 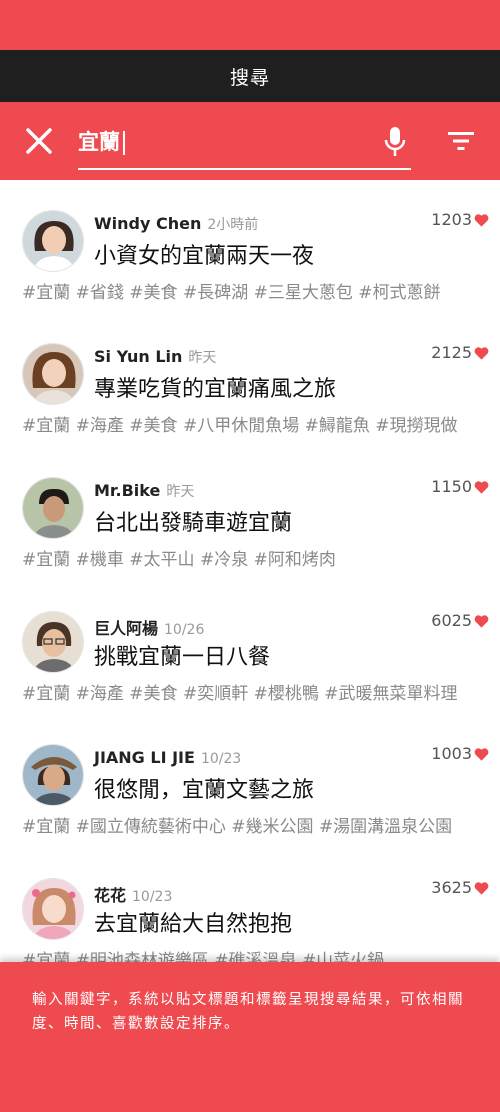 I want to click on post-time: 2小時前, so click(x=233, y=225).